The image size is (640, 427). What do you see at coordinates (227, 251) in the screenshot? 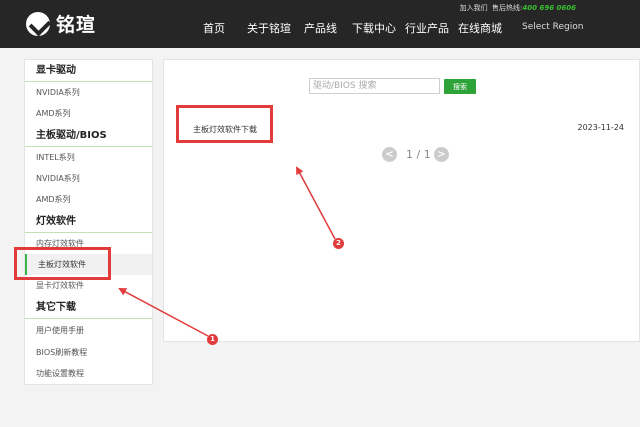
I see `annotation-arrows` at bounding box center [227, 251].